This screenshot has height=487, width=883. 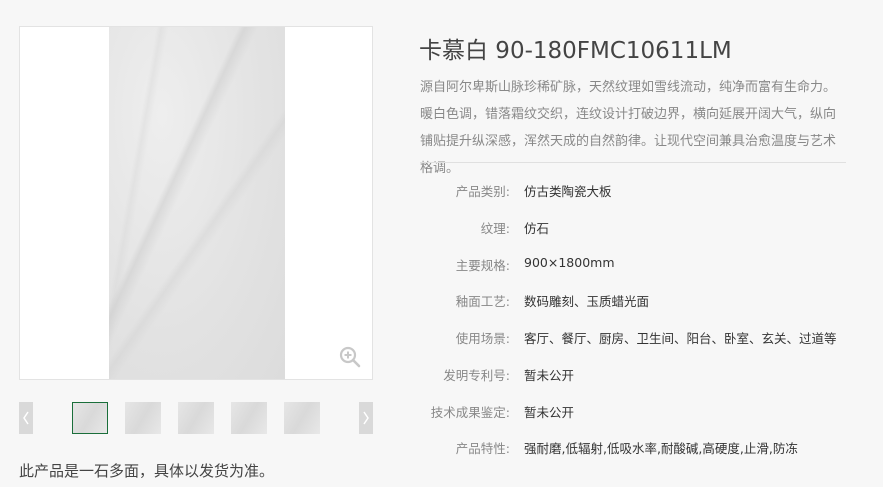 I want to click on spec-row-category: 产品类别: 仿古类陶瓷大板, so click(x=640, y=191).